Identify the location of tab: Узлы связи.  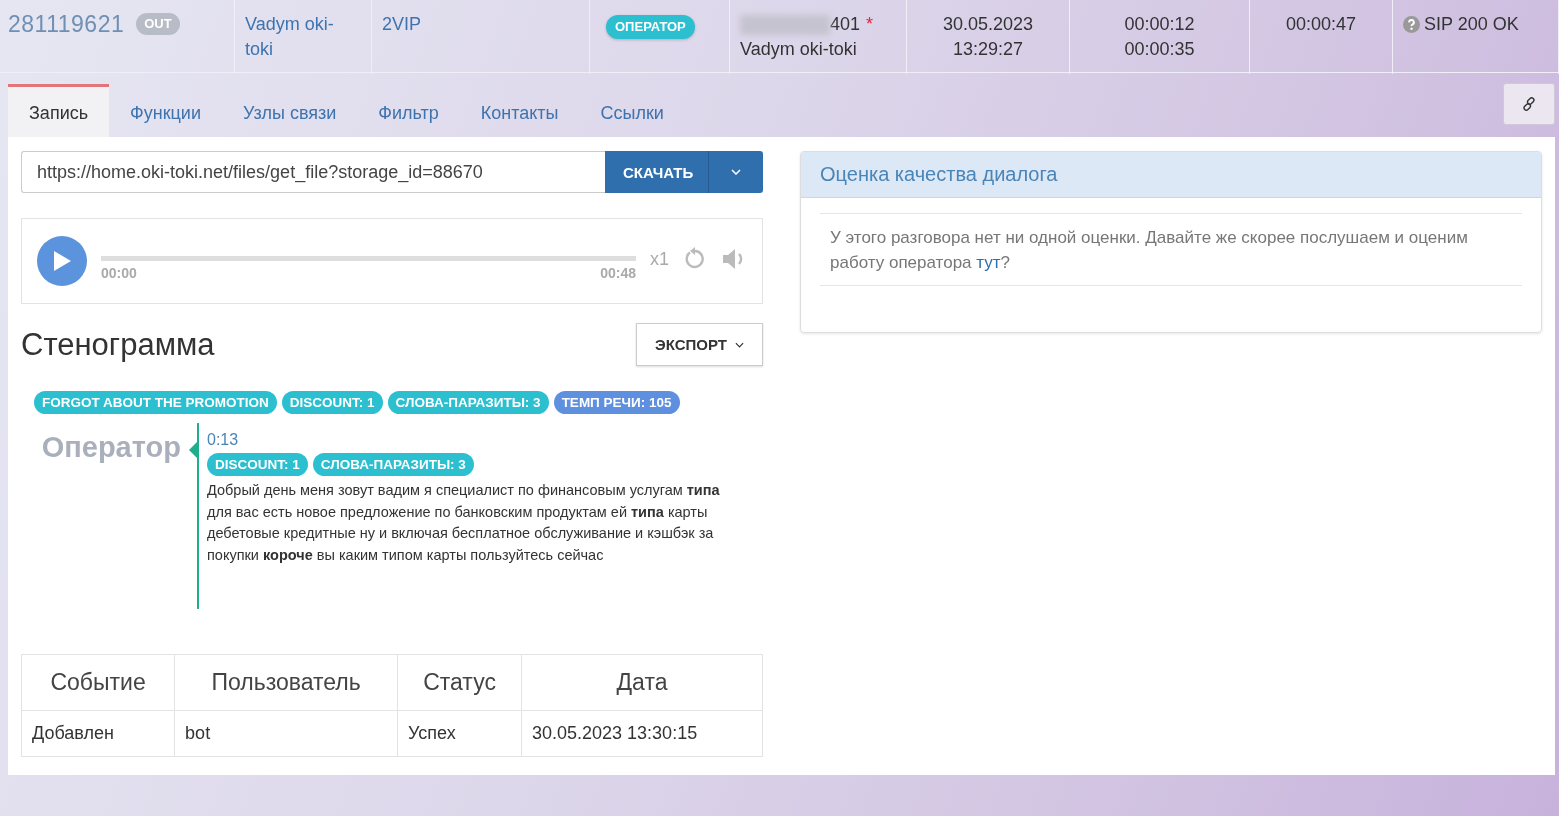
(290, 110).